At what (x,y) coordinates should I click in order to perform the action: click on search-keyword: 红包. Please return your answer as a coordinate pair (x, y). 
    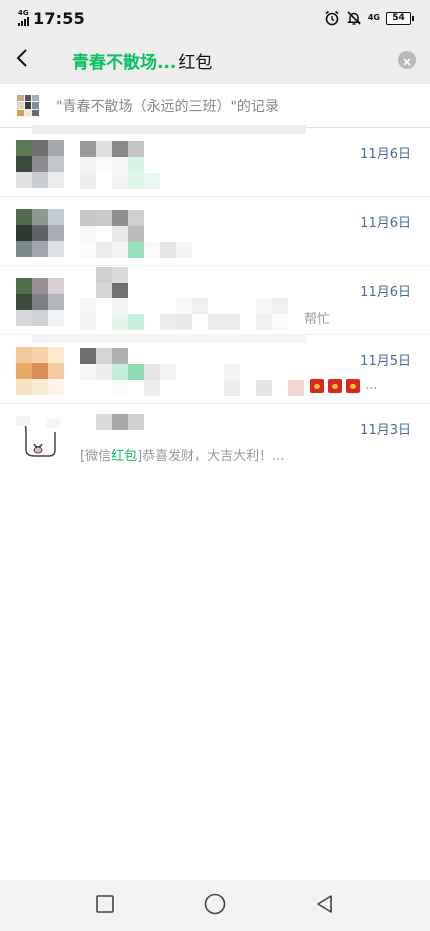
    Looking at the image, I should click on (195, 62).